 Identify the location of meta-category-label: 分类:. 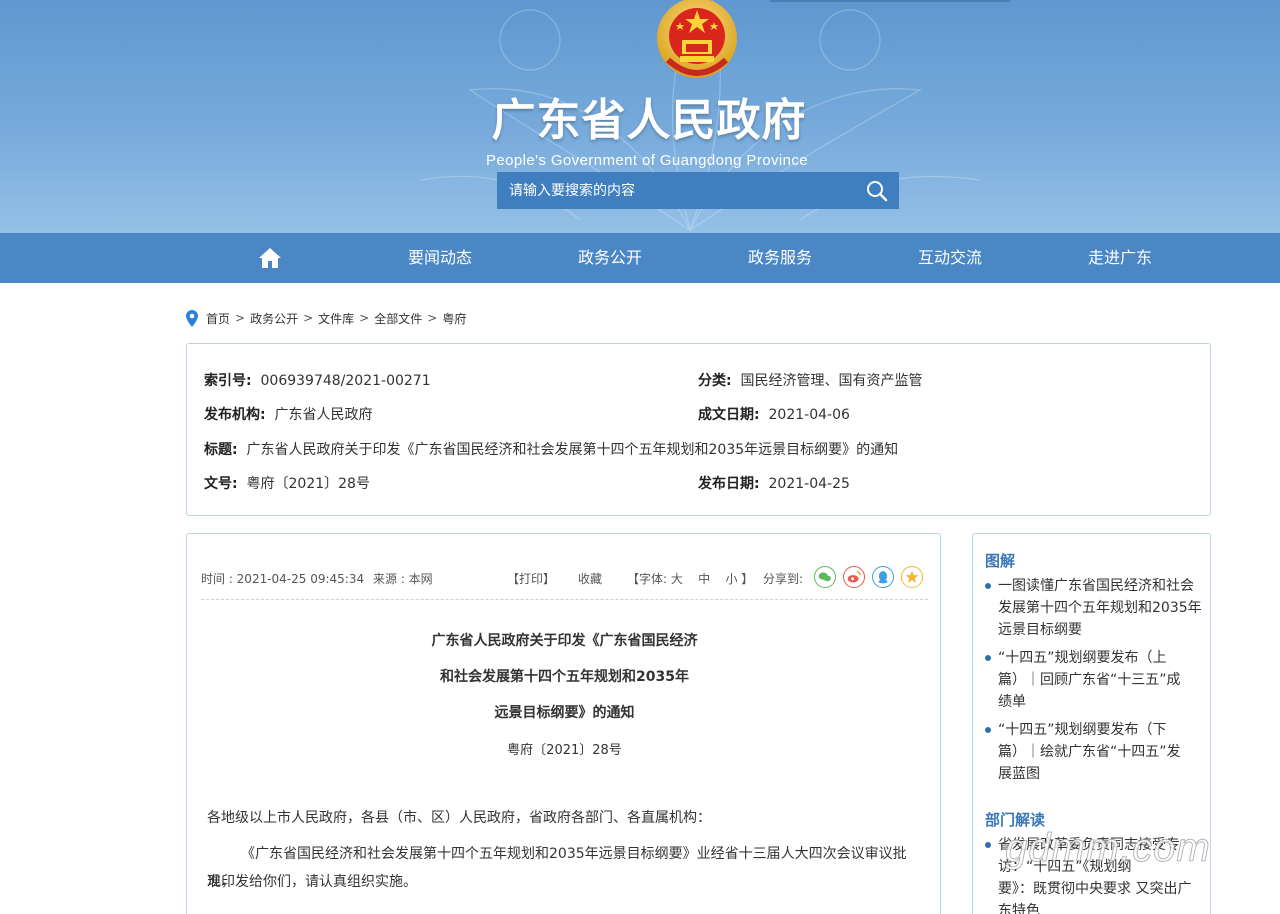
(715, 381).